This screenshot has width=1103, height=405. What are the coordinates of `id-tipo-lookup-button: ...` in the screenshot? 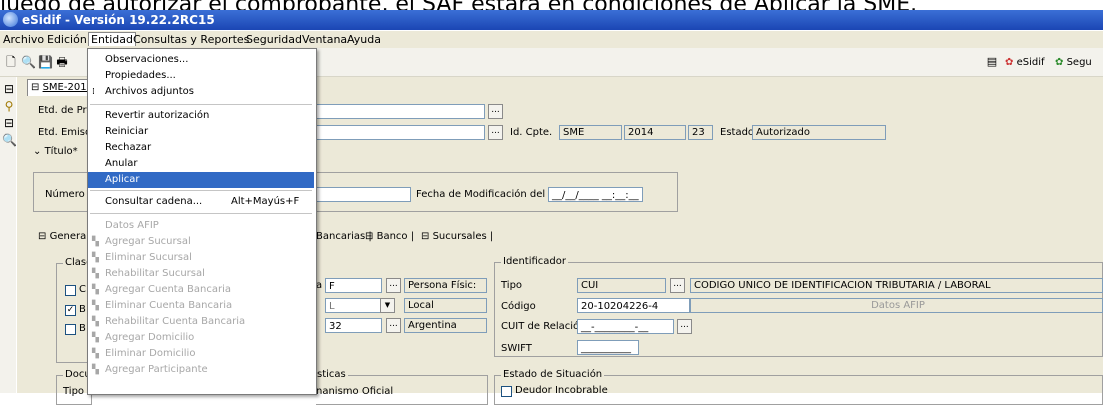 It's located at (677, 285).